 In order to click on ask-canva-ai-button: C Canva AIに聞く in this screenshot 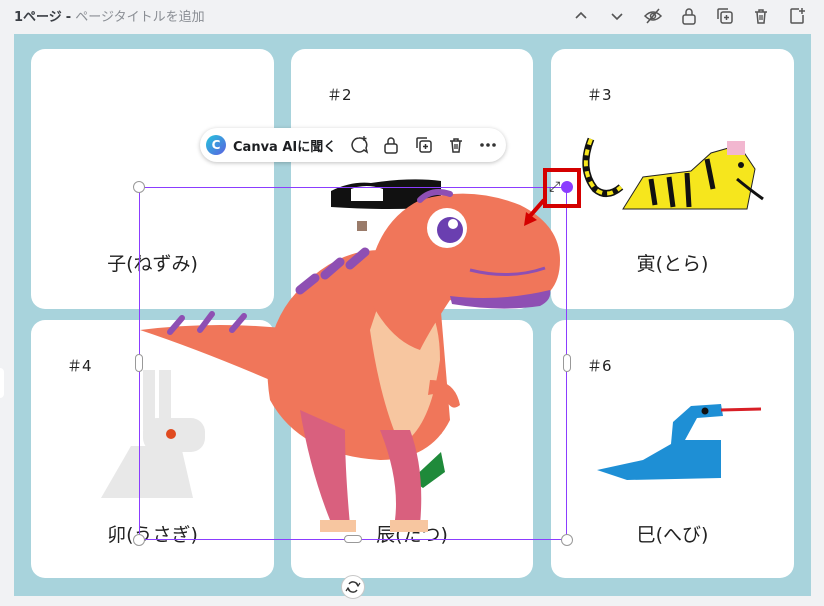, I will do `click(271, 145)`.